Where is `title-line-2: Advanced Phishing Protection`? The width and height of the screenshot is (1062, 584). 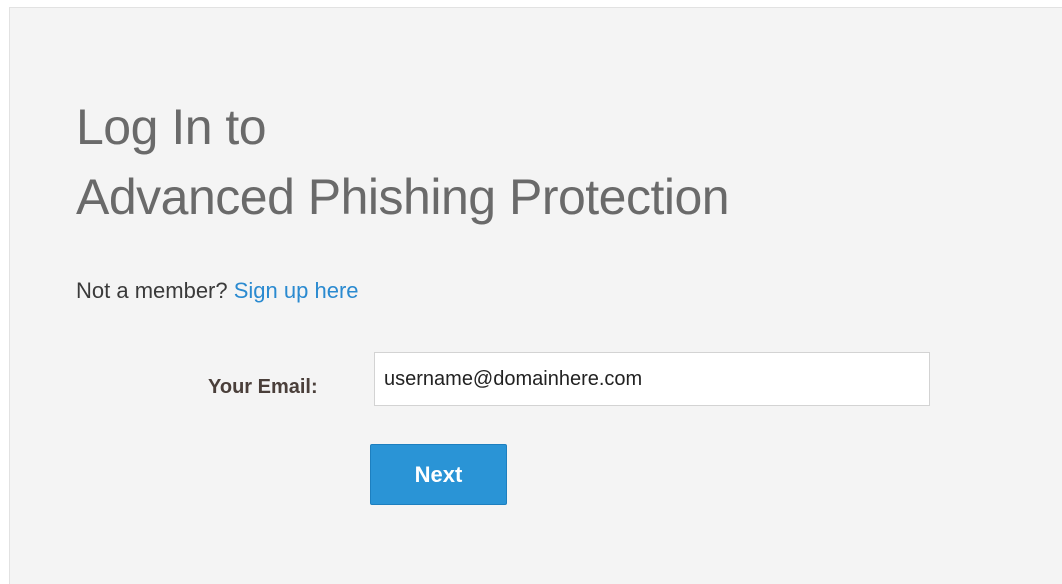
title-line-2: Advanced Phishing Protection is located at coordinates (403, 197).